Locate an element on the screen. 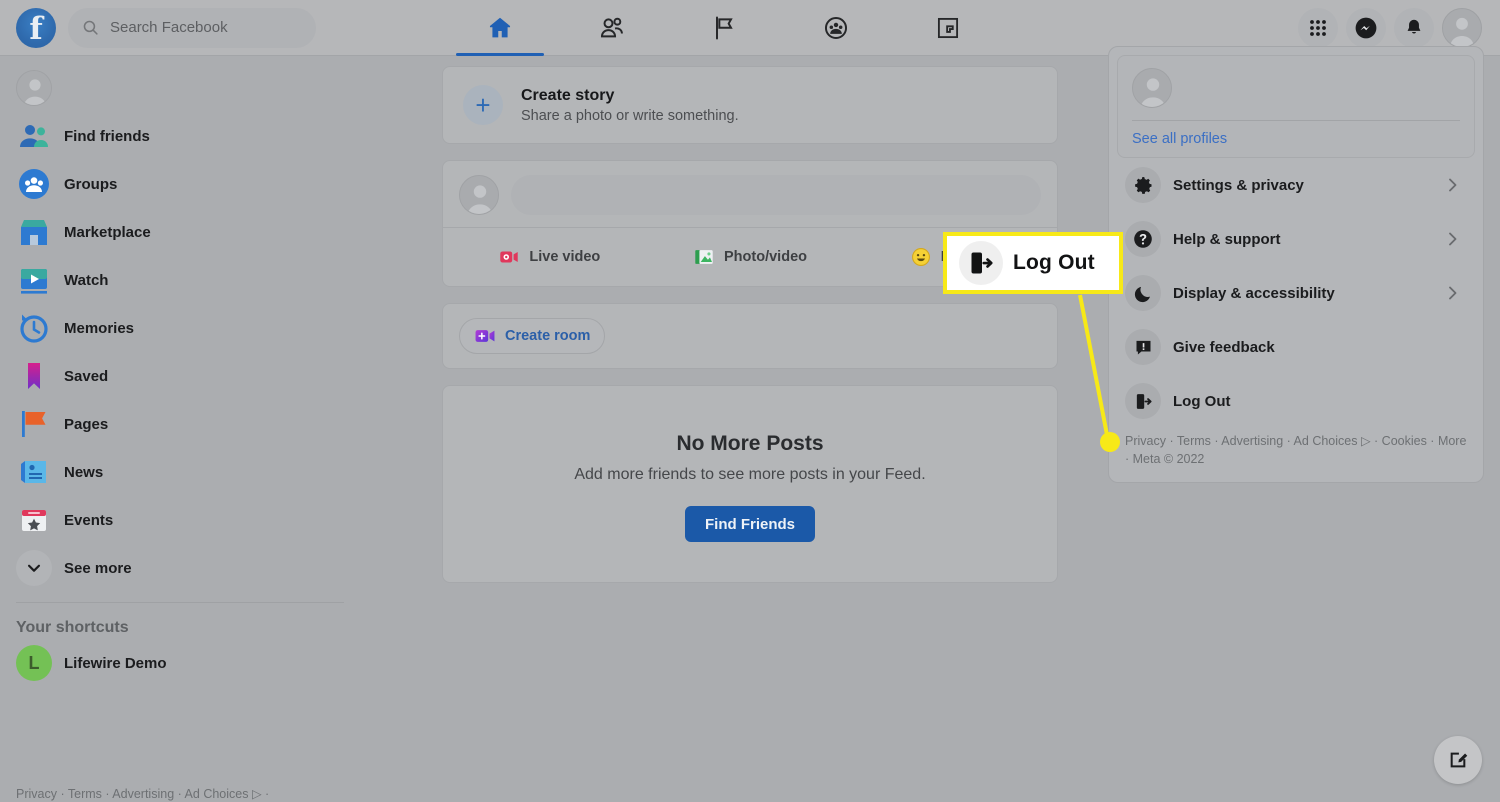 The height and width of the screenshot is (802, 1500). nav-tab-home is located at coordinates (500, 28).